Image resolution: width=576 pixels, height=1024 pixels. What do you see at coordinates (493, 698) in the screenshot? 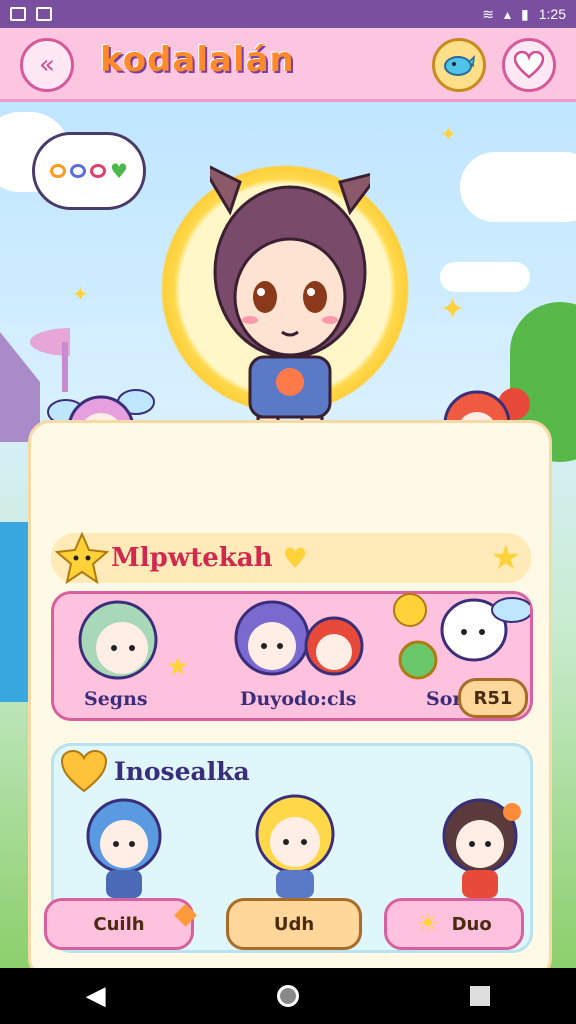
I see `select-button: R51` at bounding box center [493, 698].